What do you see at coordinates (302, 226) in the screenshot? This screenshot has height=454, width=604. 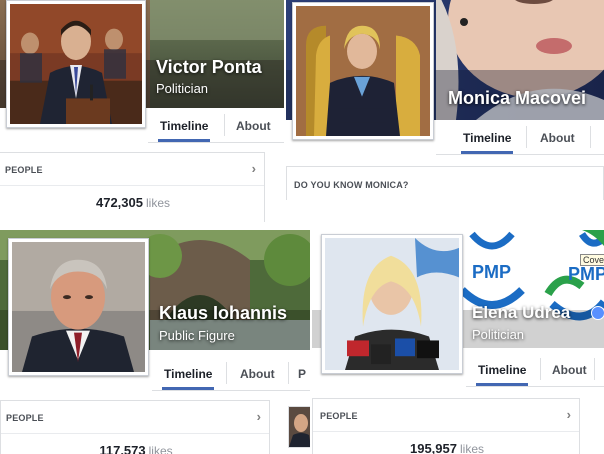 I see `collage-gap` at bounding box center [302, 226].